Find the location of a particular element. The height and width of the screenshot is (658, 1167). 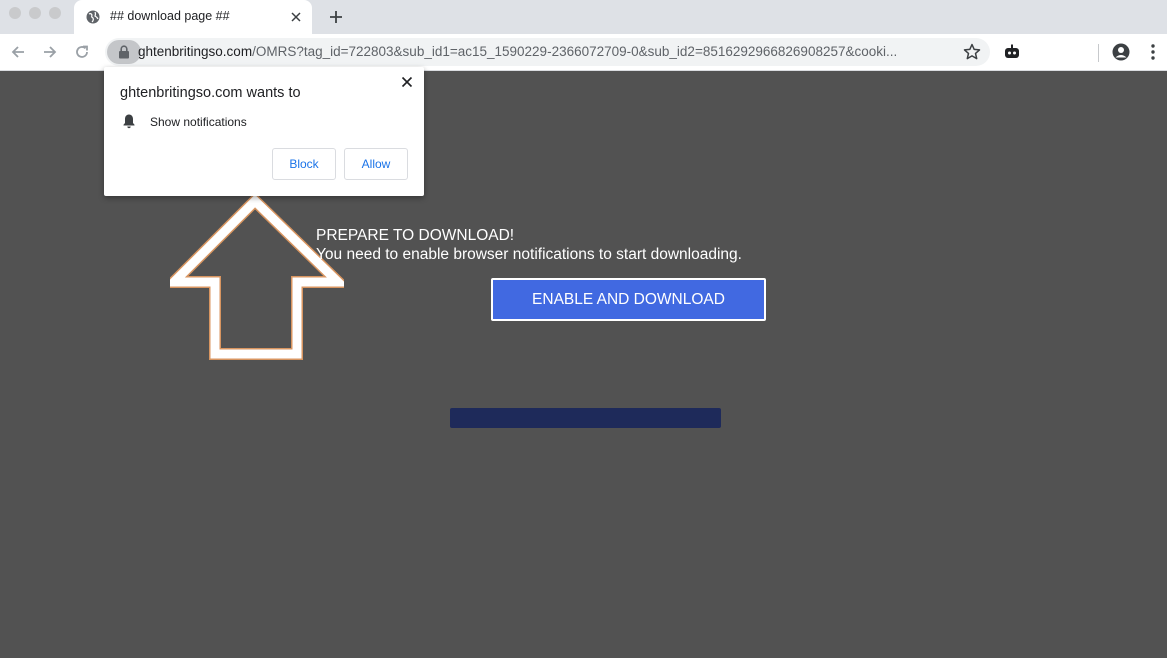

up-arrow-graphic is located at coordinates (257, 278).